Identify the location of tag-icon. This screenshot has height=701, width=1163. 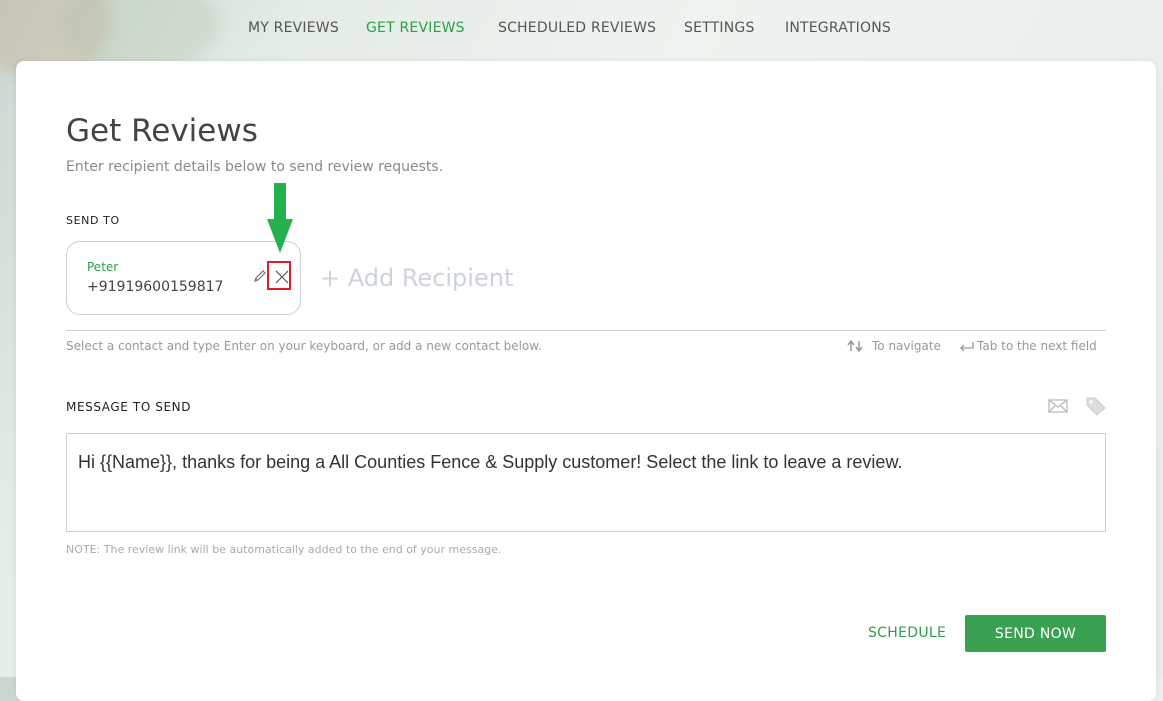
(1096, 406).